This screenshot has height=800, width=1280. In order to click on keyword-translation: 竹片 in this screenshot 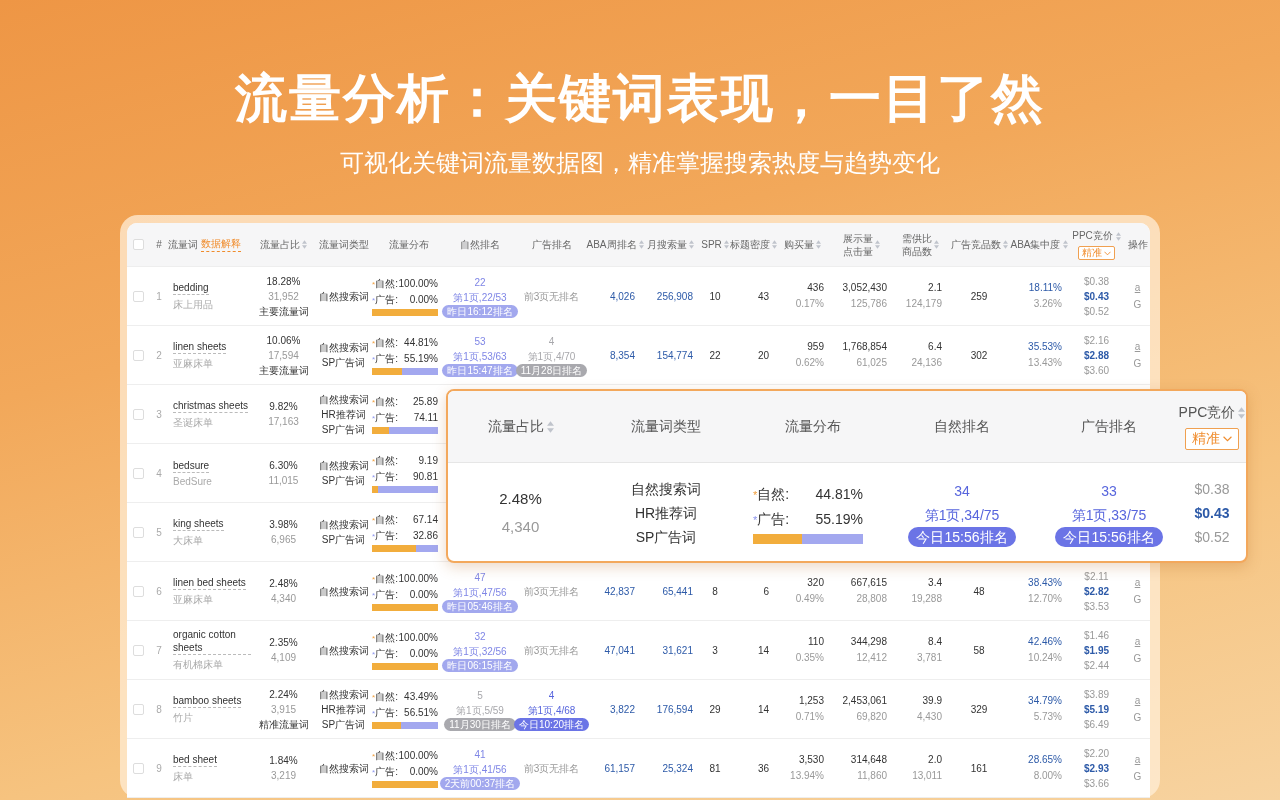, I will do `click(183, 717)`.